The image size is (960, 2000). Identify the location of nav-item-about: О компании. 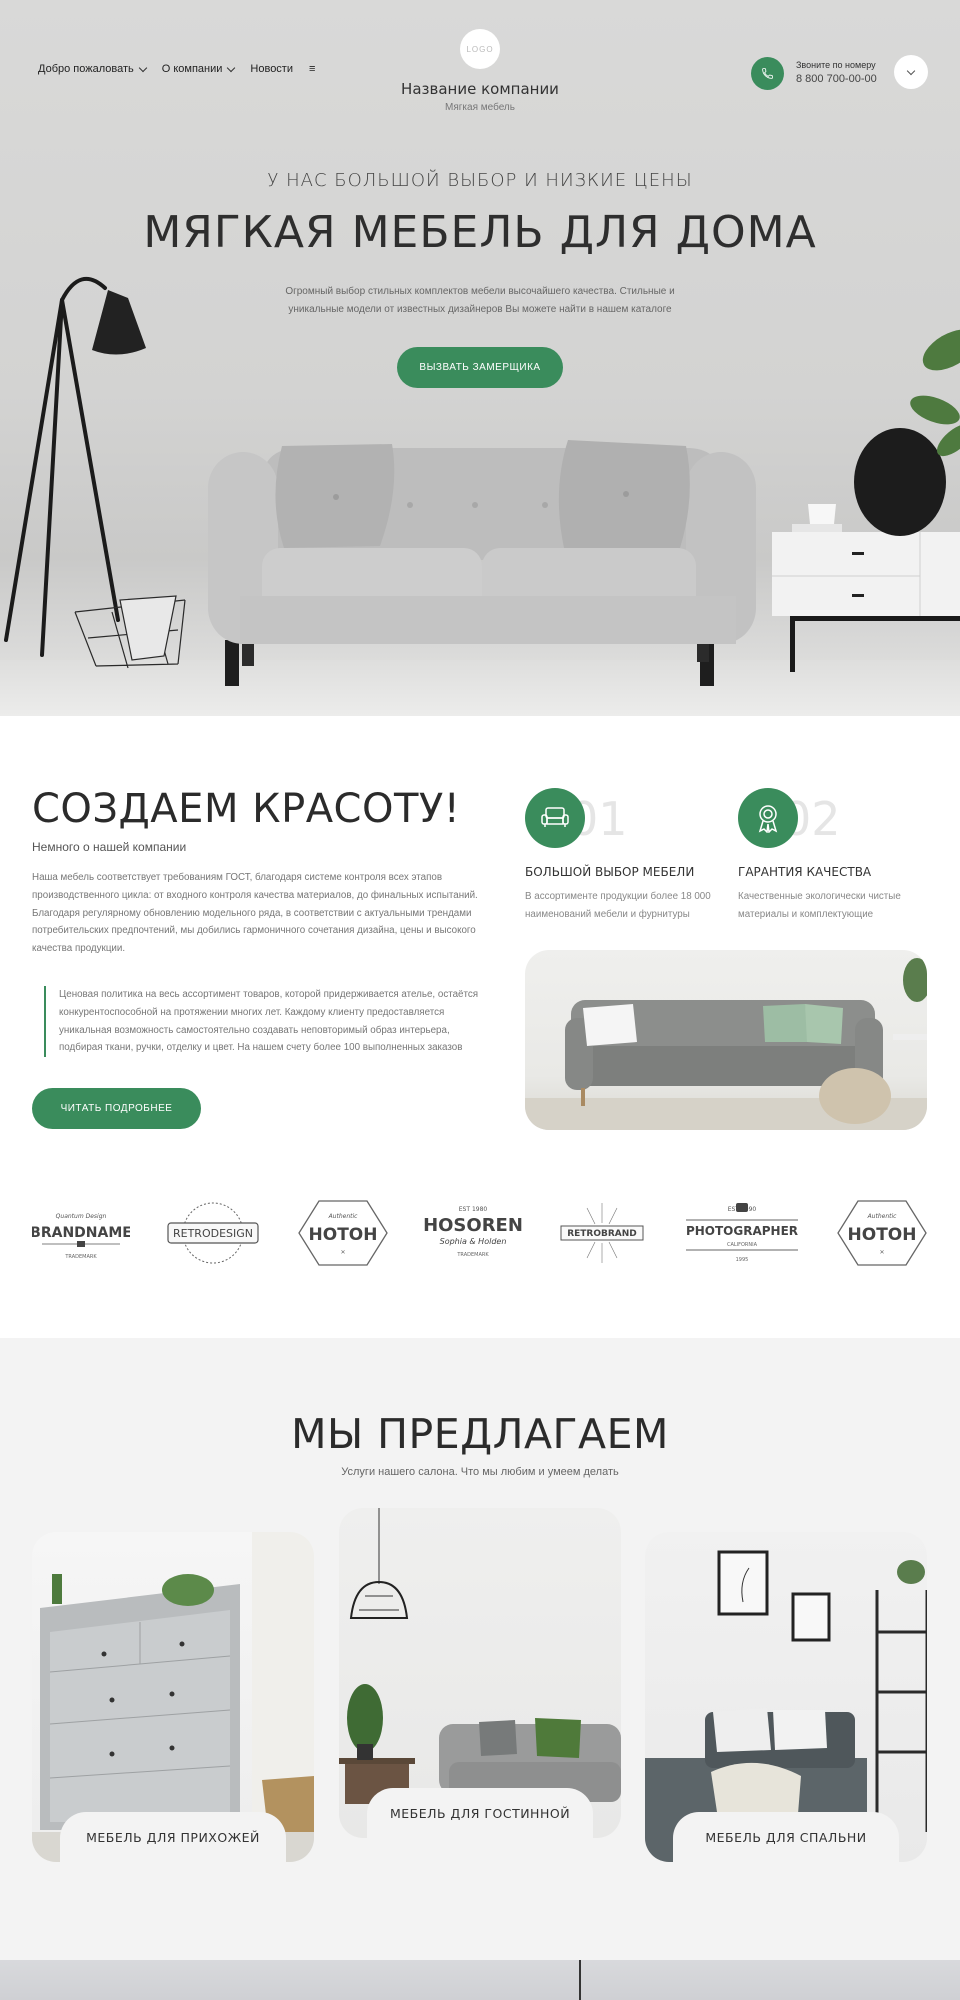
(198, 69).